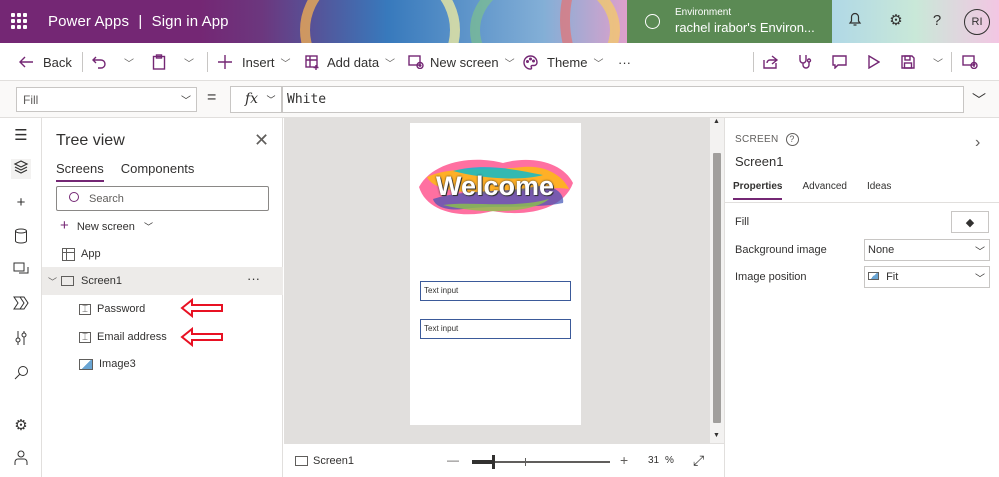  I want to click on environment-label: Environment, so click(703, 12).